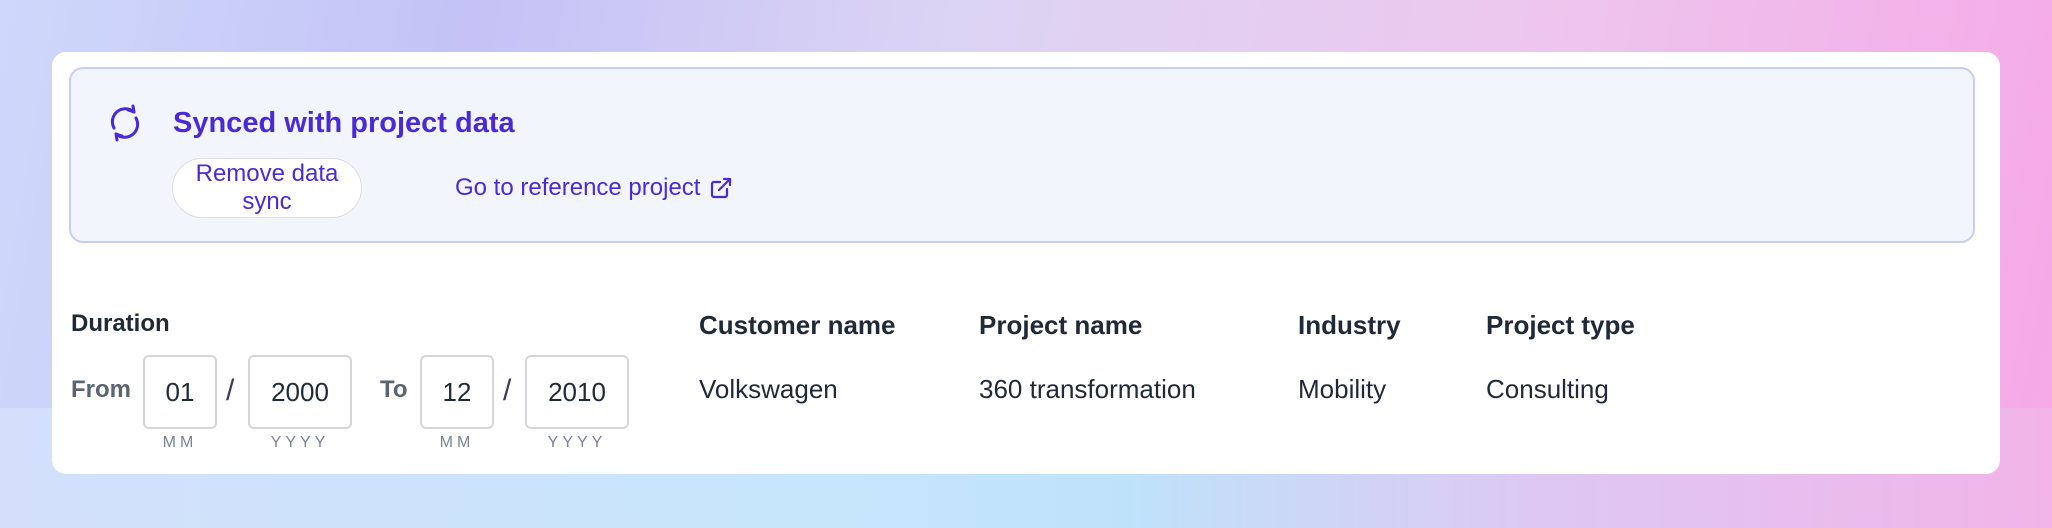  What do you see at coordinates (101, 389) in the screenshot?
I see `from-label: From` at bounding box center [101, 389].